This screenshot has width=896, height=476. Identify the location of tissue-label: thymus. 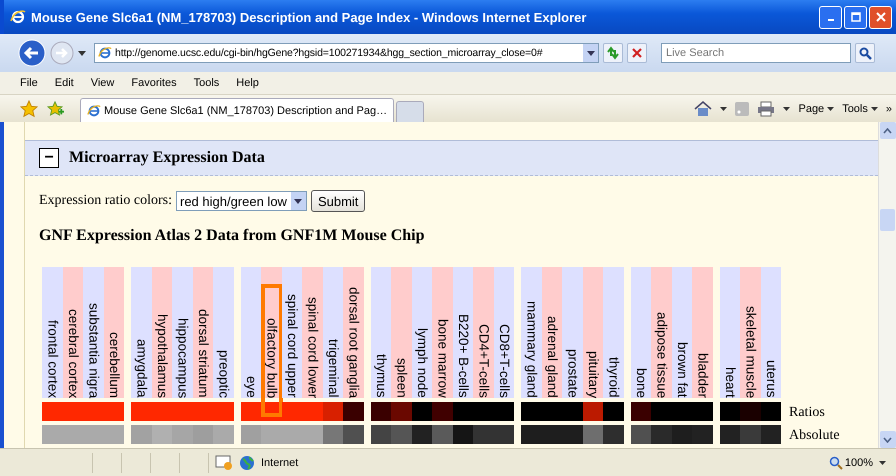
(381, 376).